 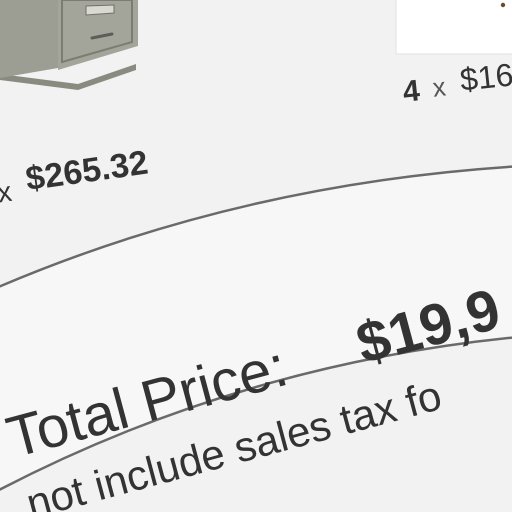 I want to click on product-card-right-image, so click(x=453, y=27).